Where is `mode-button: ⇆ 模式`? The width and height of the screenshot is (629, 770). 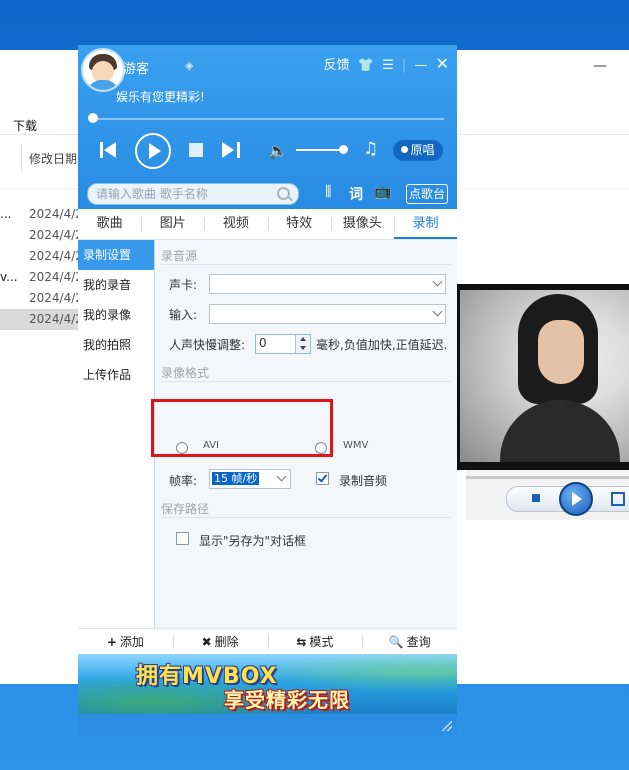 mode-button: ⇆ 模式 is located at coordinates (315, 642).